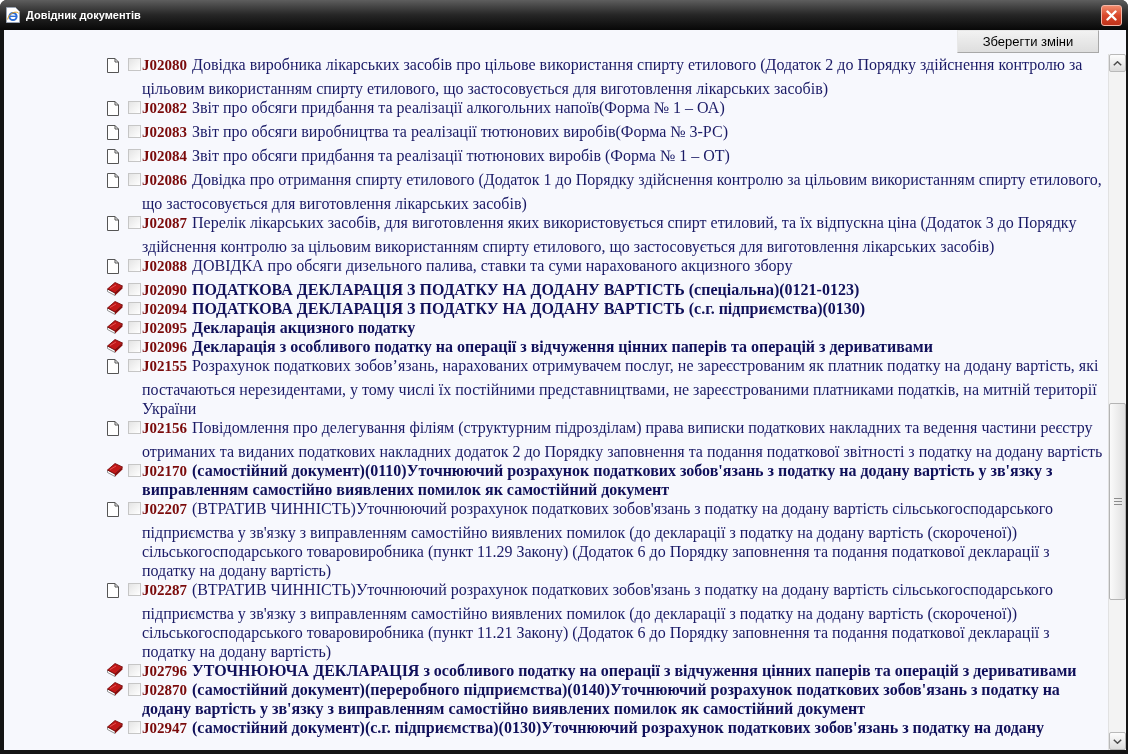 Image resolution: width=1128 pixels, height=754 pixels. What do you see at coordinates (433, 107) in the screenshot?
I see `document-entry: J02082 Звіт про обсяги придбання та реалізації алкогольних напоїв(Форма № 1 – ОА)` at bounding box center [433, 107].